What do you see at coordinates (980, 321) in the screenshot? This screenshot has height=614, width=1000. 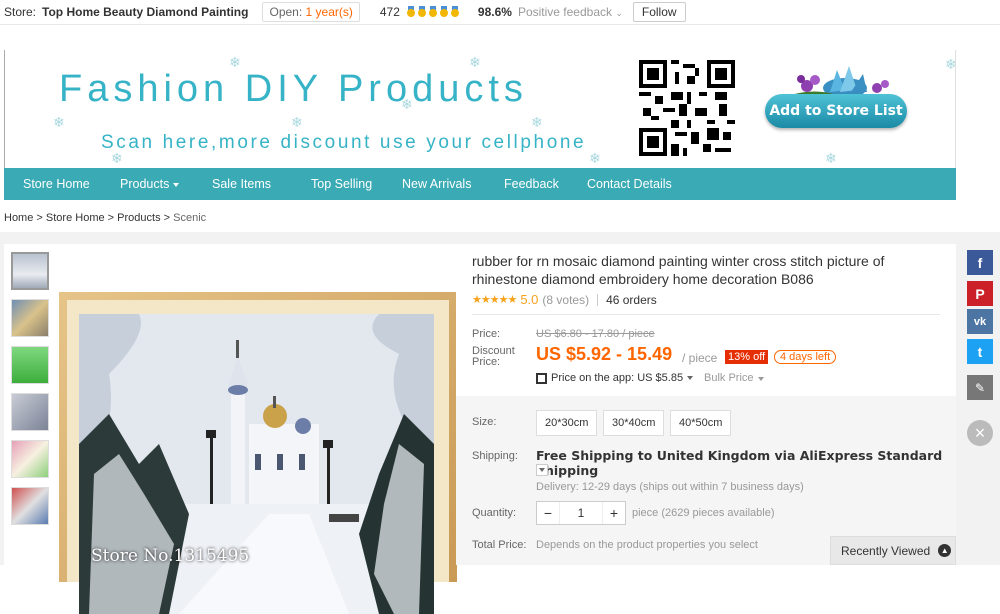 I see `vk-share-icon: vk` at bounding box center [980, 321].